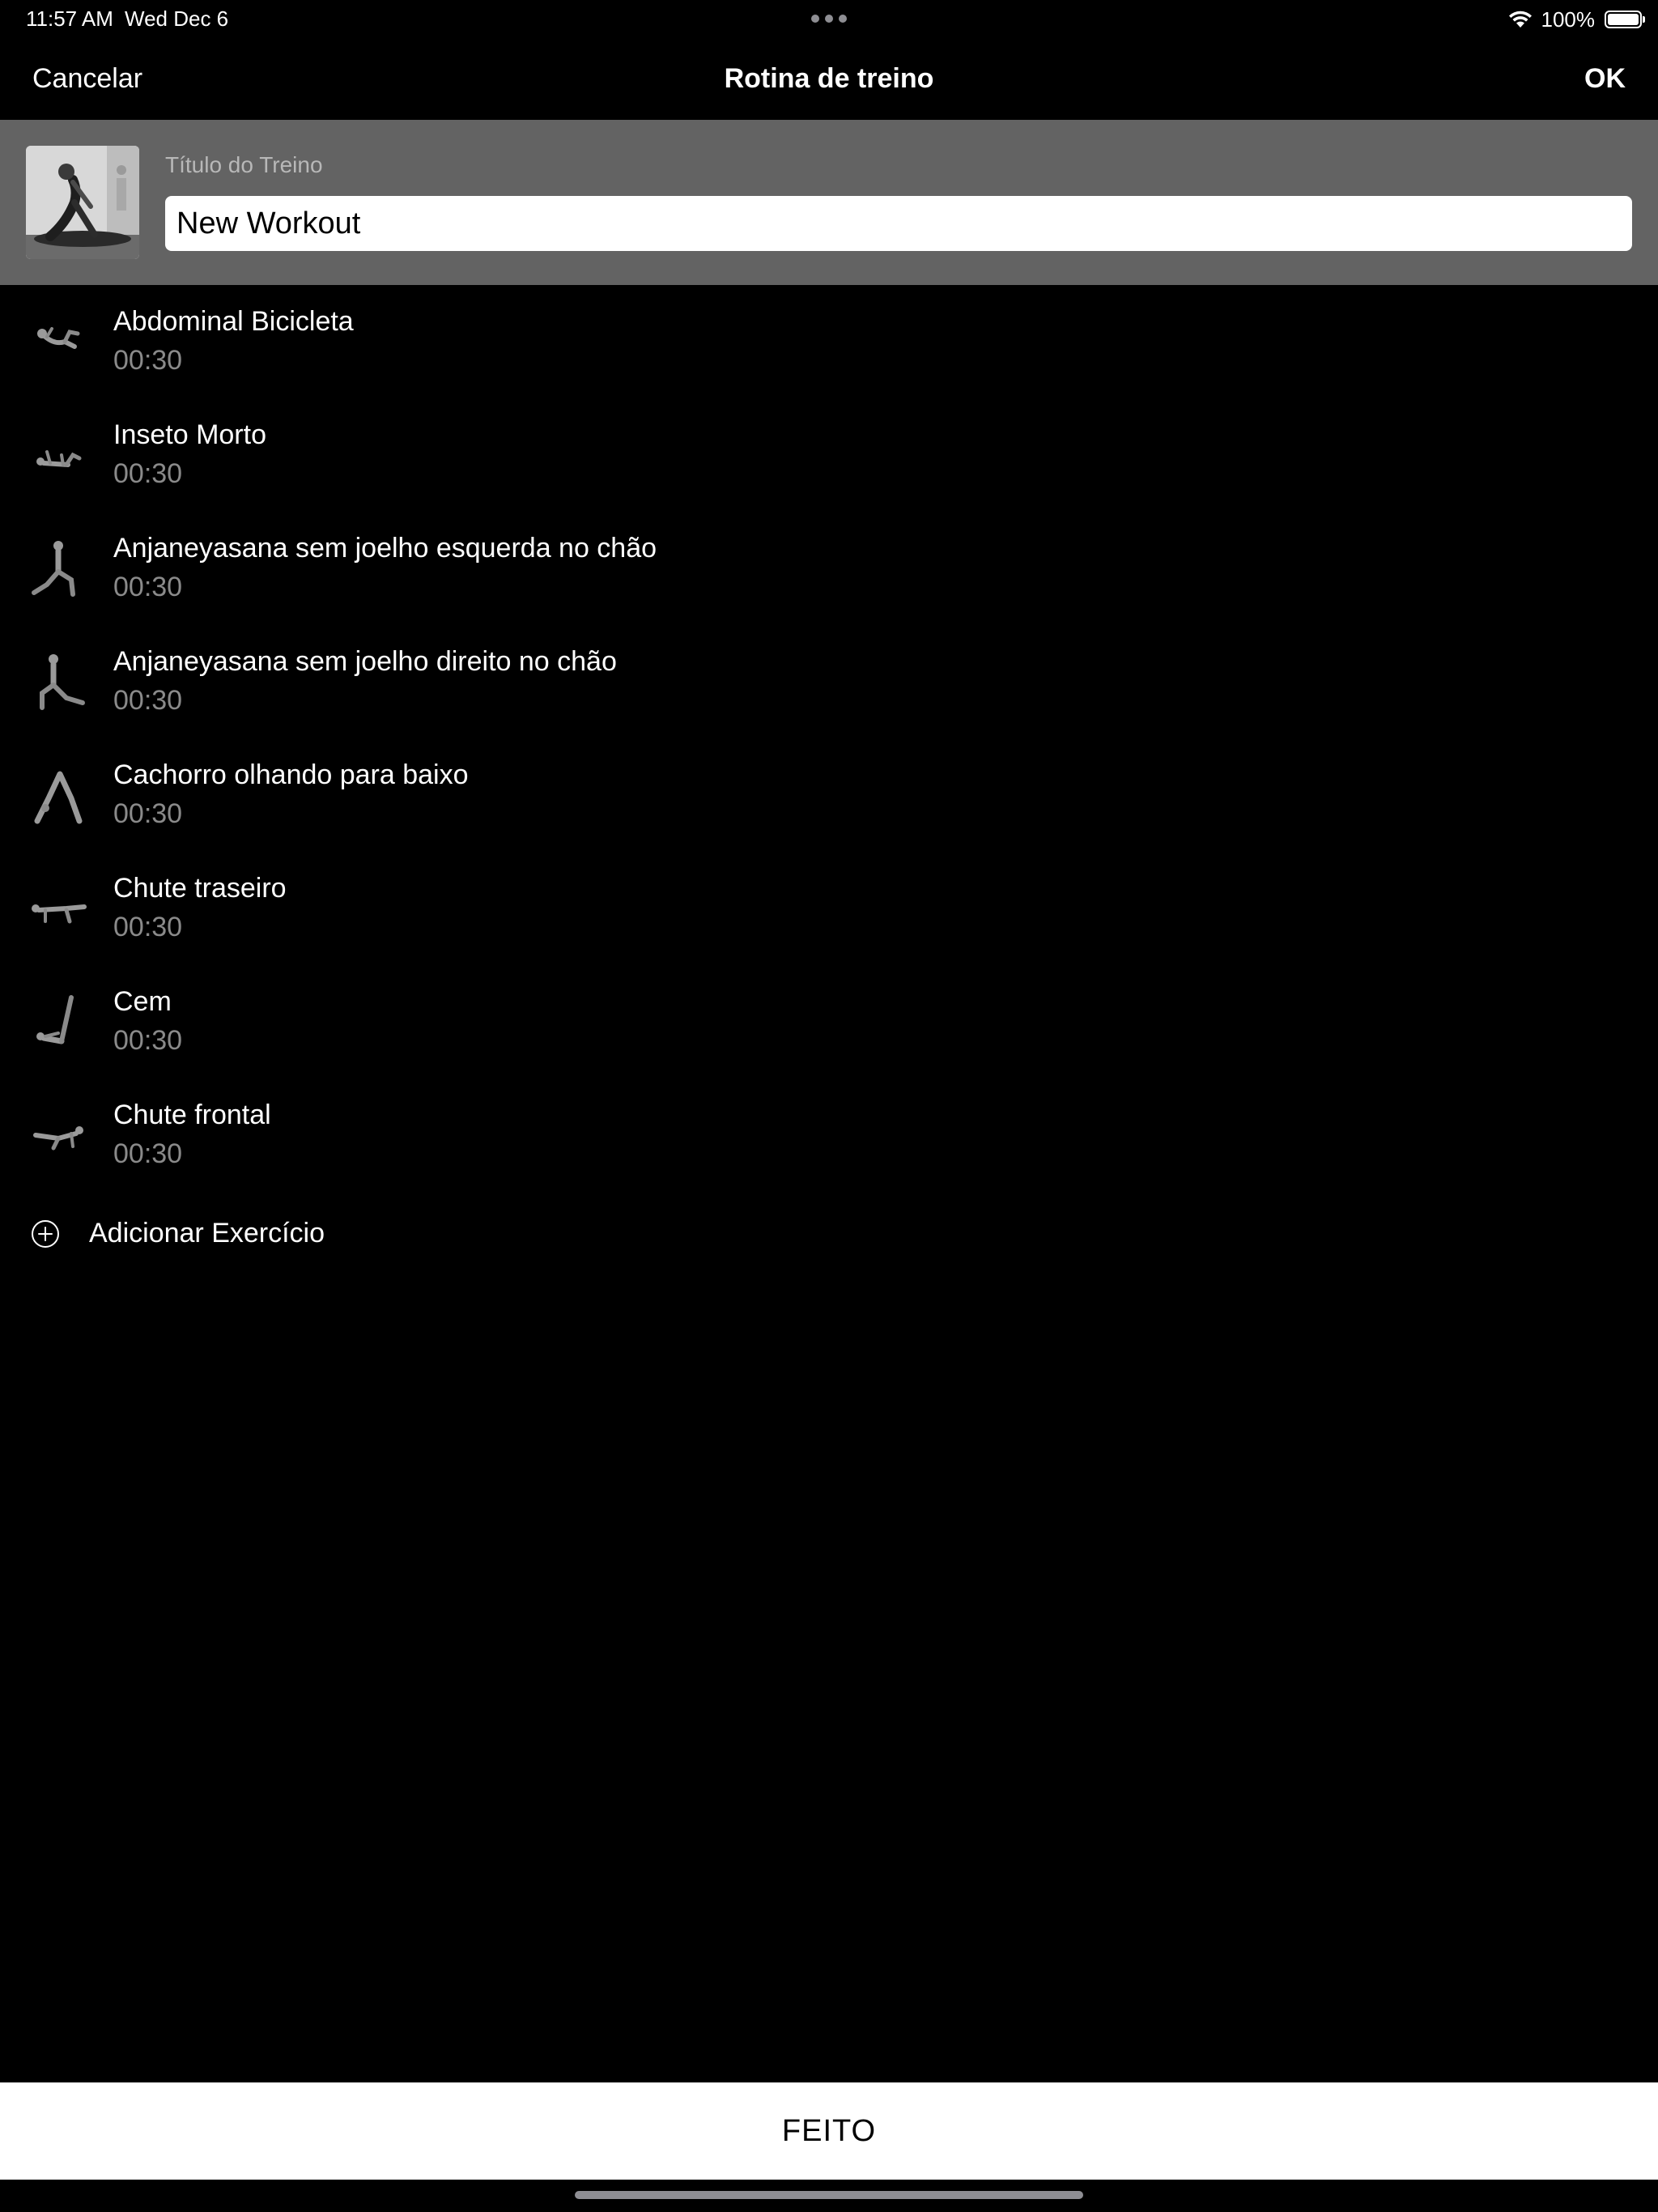 This screenshot has height=2212, width=1658. Describe the element at coordinates (207, 1234) in the screenshot. I see `add-exercise-label: Adicionar Exercício` at that location.